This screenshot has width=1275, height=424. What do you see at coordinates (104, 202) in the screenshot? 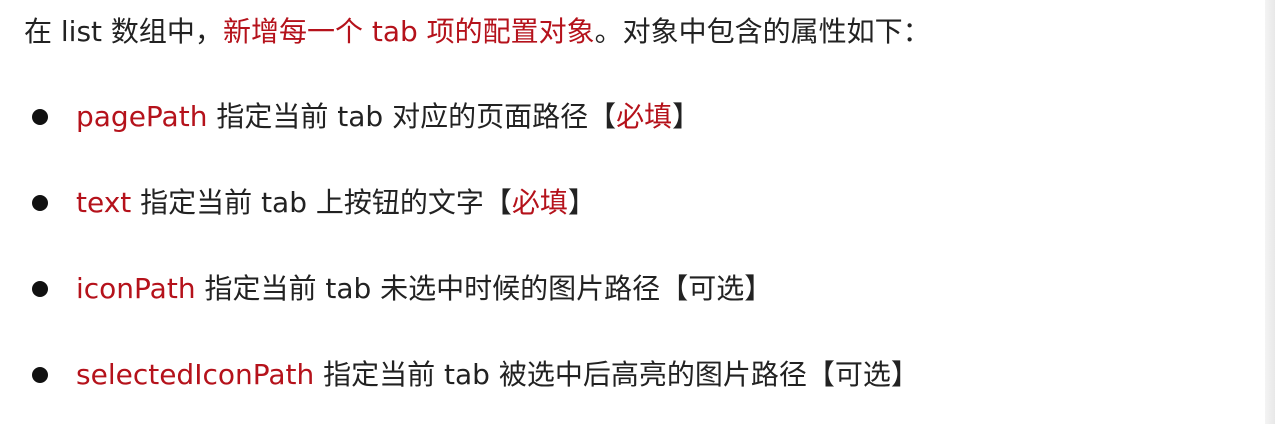
I see `property-name: text` at bounding box center [104, 202].